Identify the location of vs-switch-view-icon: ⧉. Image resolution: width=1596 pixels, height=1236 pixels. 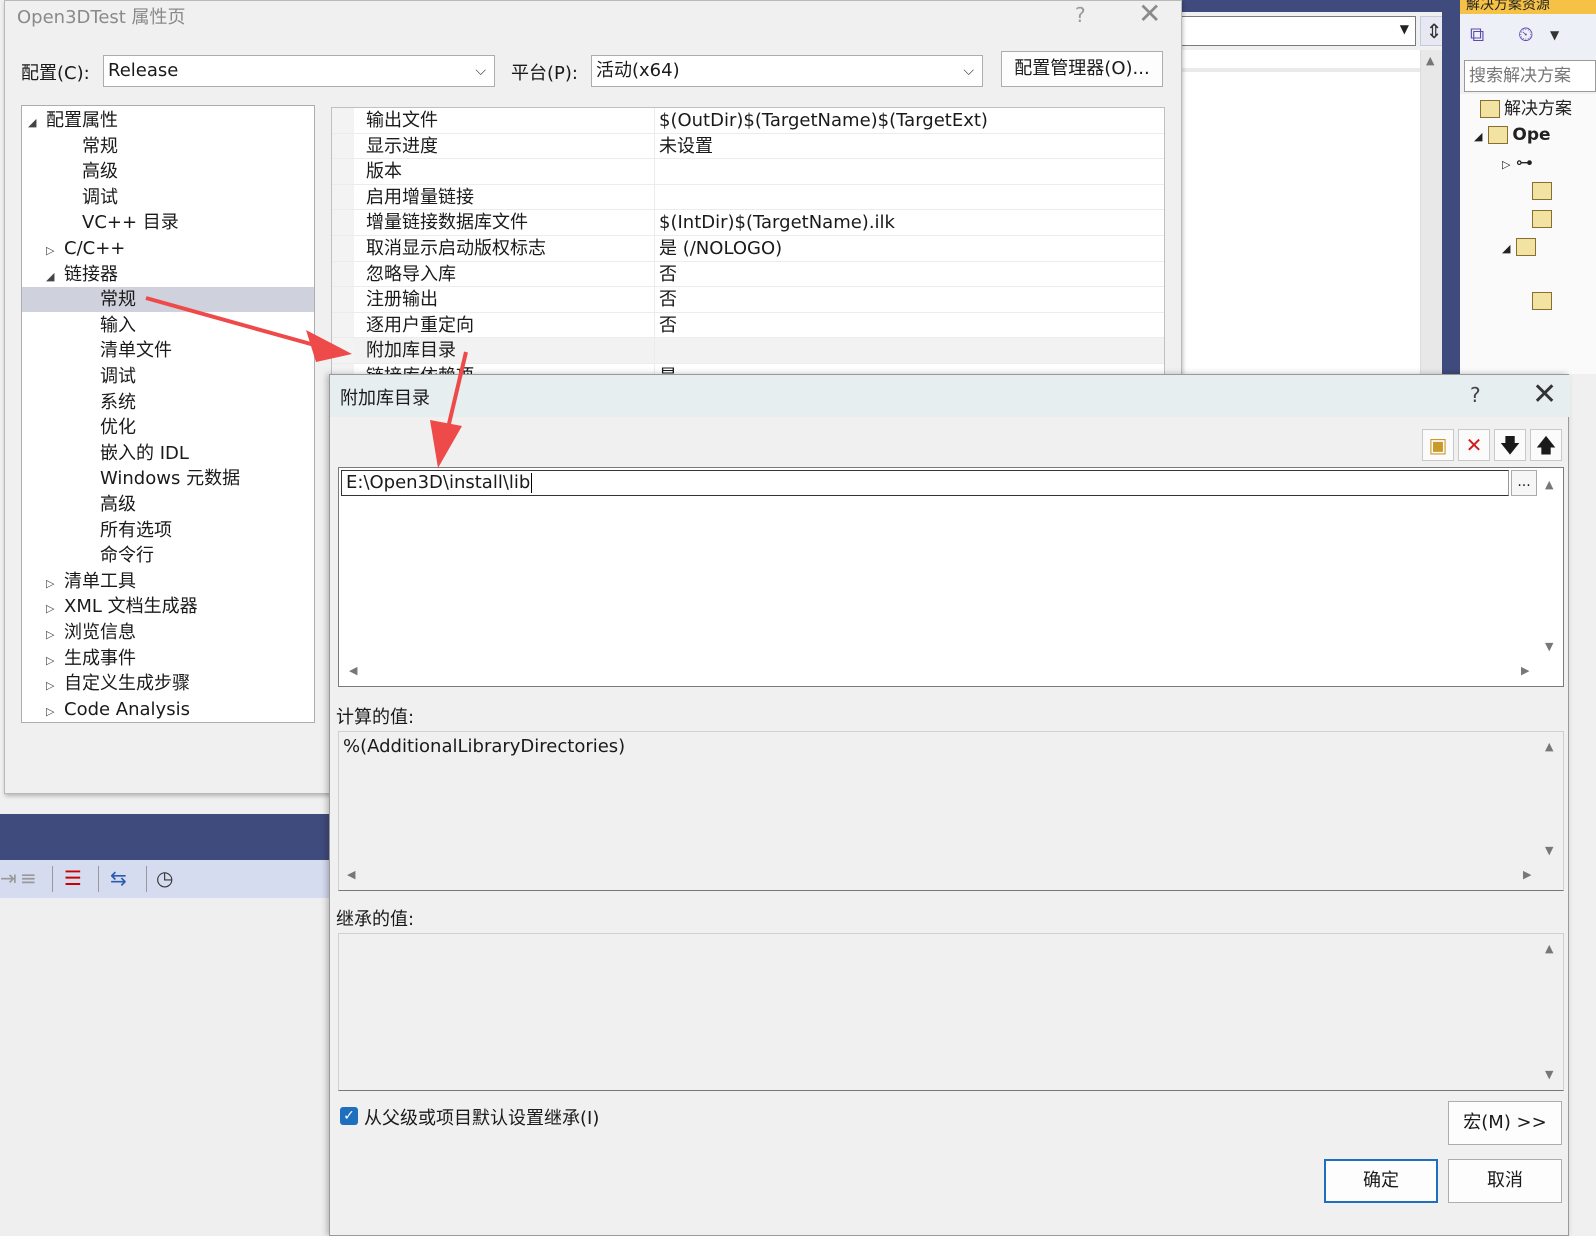
(1477, 34).